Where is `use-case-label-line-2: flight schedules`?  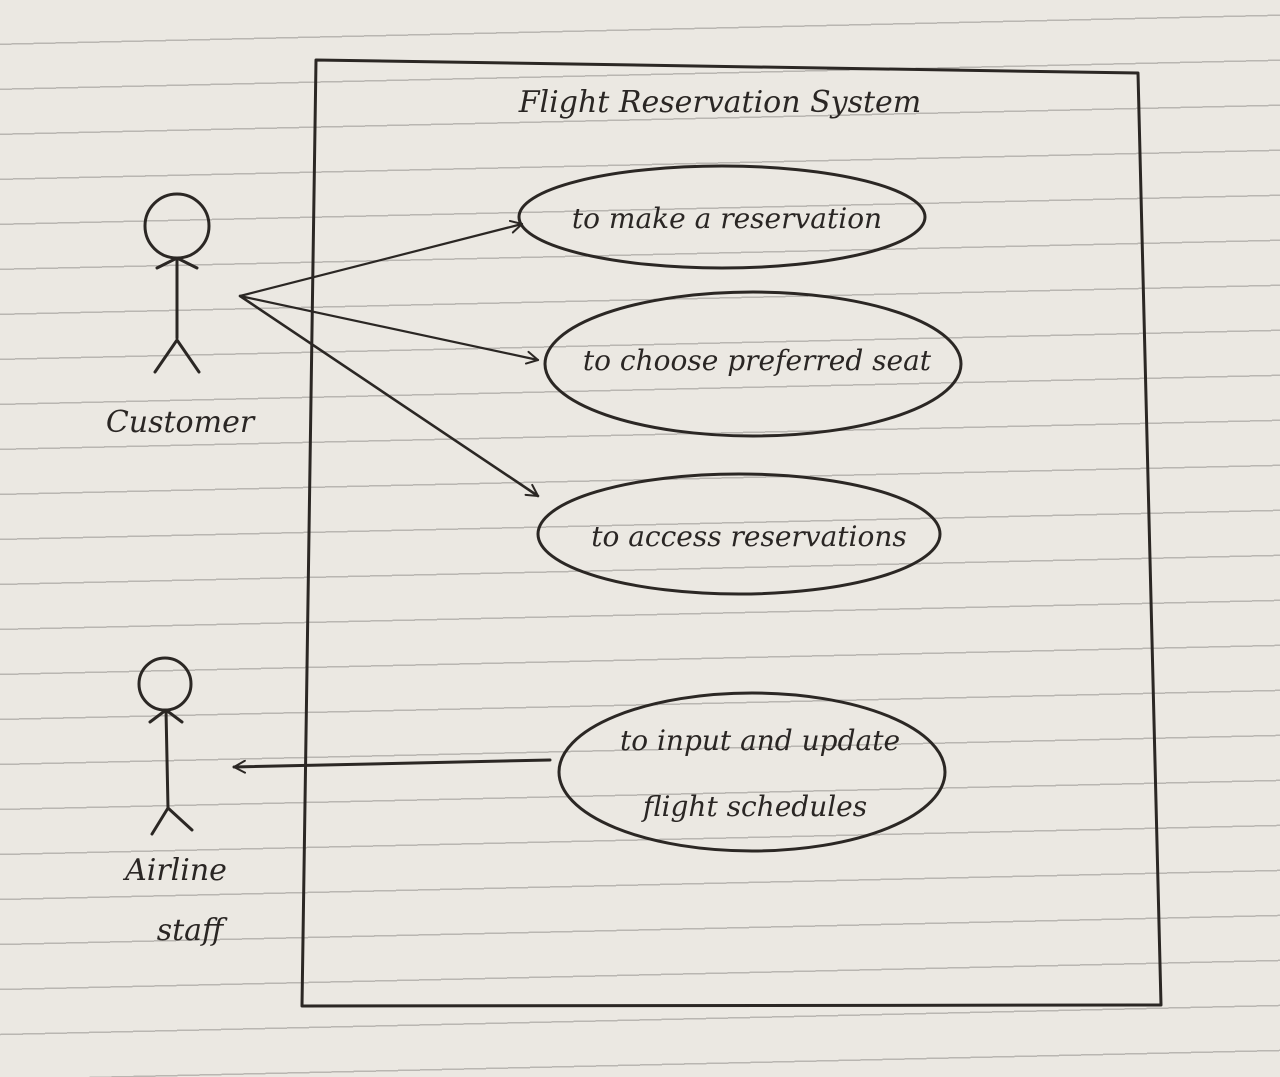
use-case-label-line-2: flight schedules is located at coordinates (754, 806).